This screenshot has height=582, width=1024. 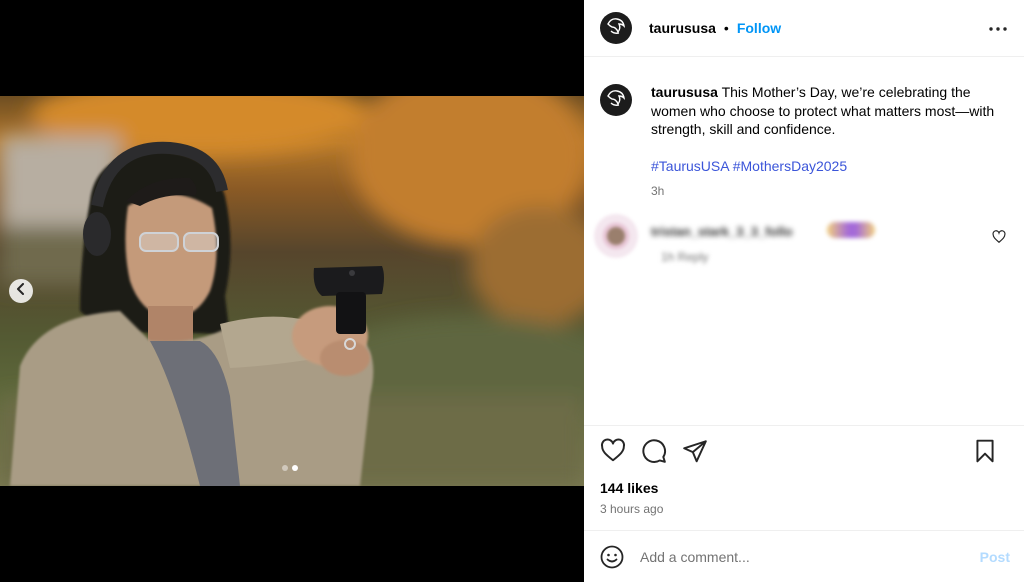 I want to click on comment-composer: Post, so click(x=804, y=556).